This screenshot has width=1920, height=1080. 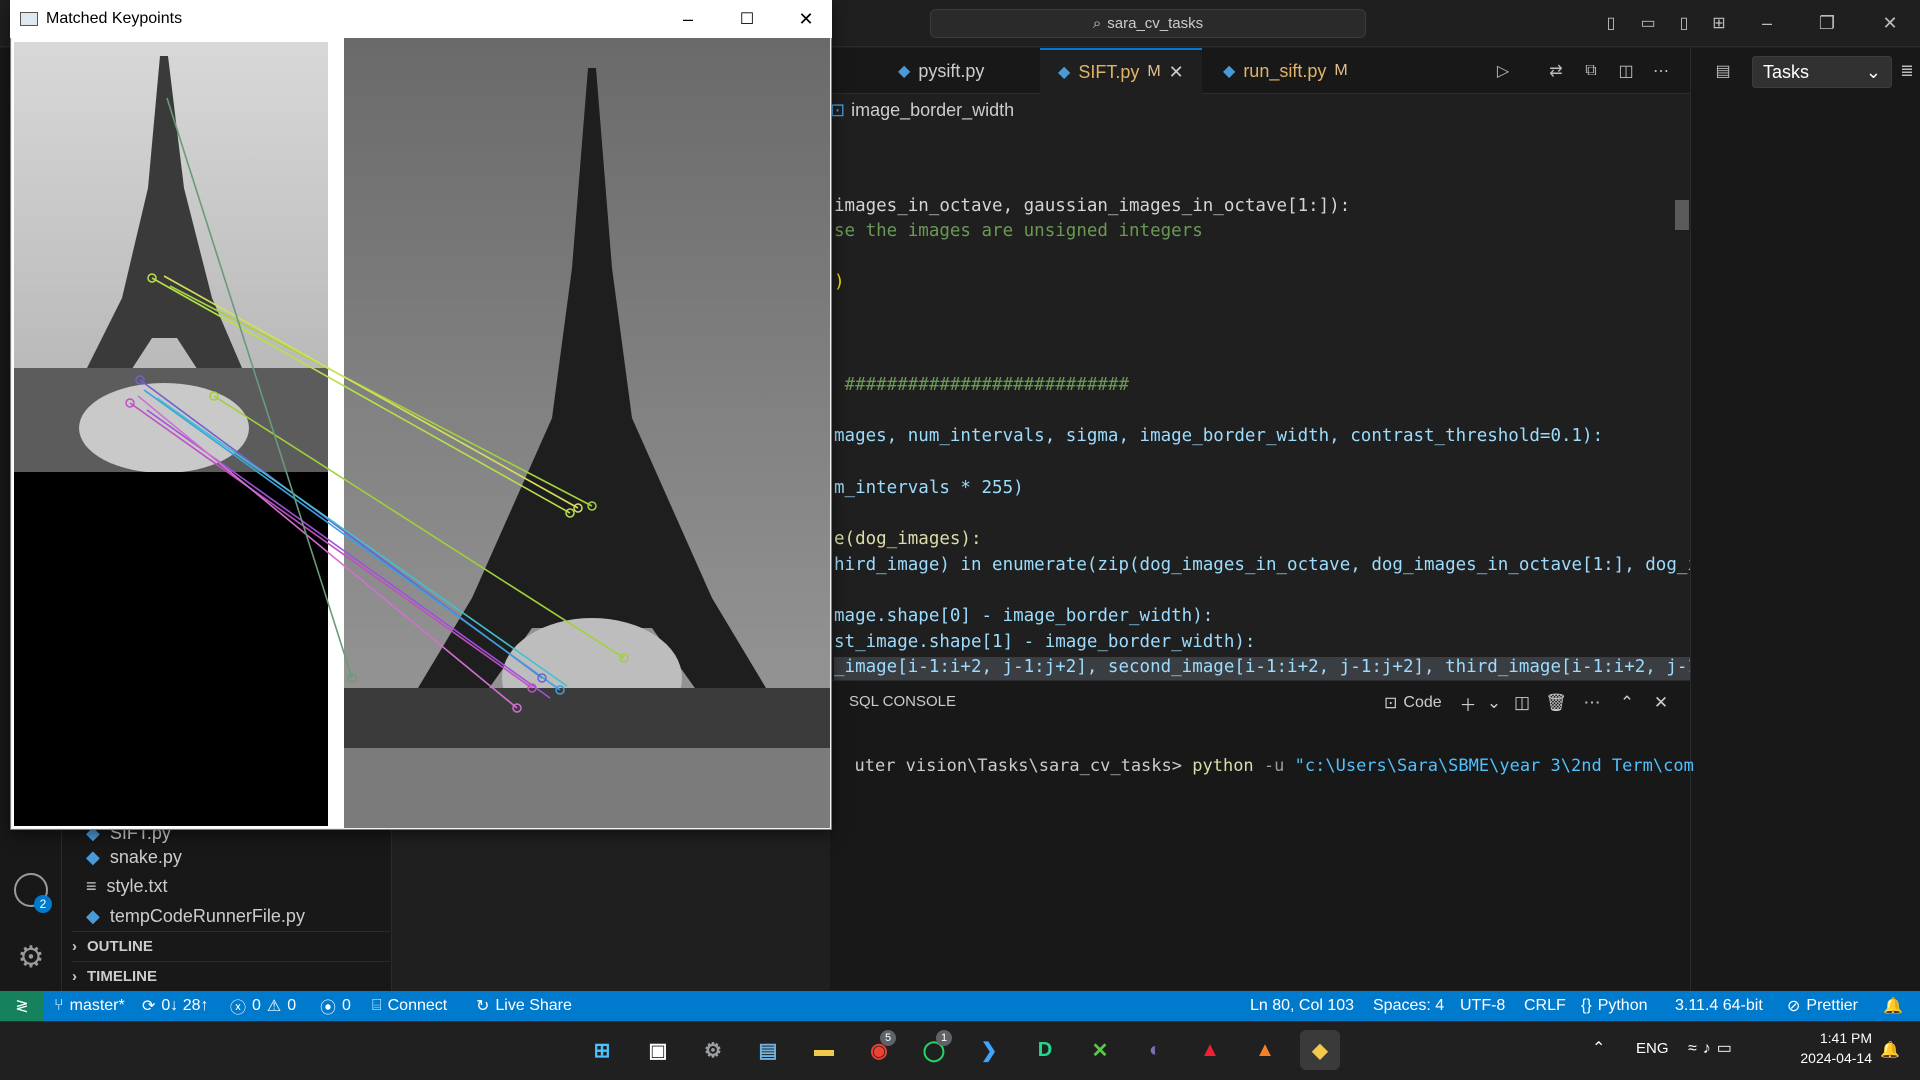 I want to click on code-line: e(dog_images):, so click(x=908, y=539).